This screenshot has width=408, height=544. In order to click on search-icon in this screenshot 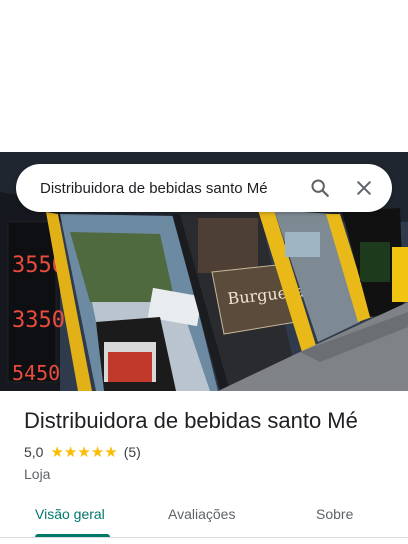, I will do `click(320, 188)`.